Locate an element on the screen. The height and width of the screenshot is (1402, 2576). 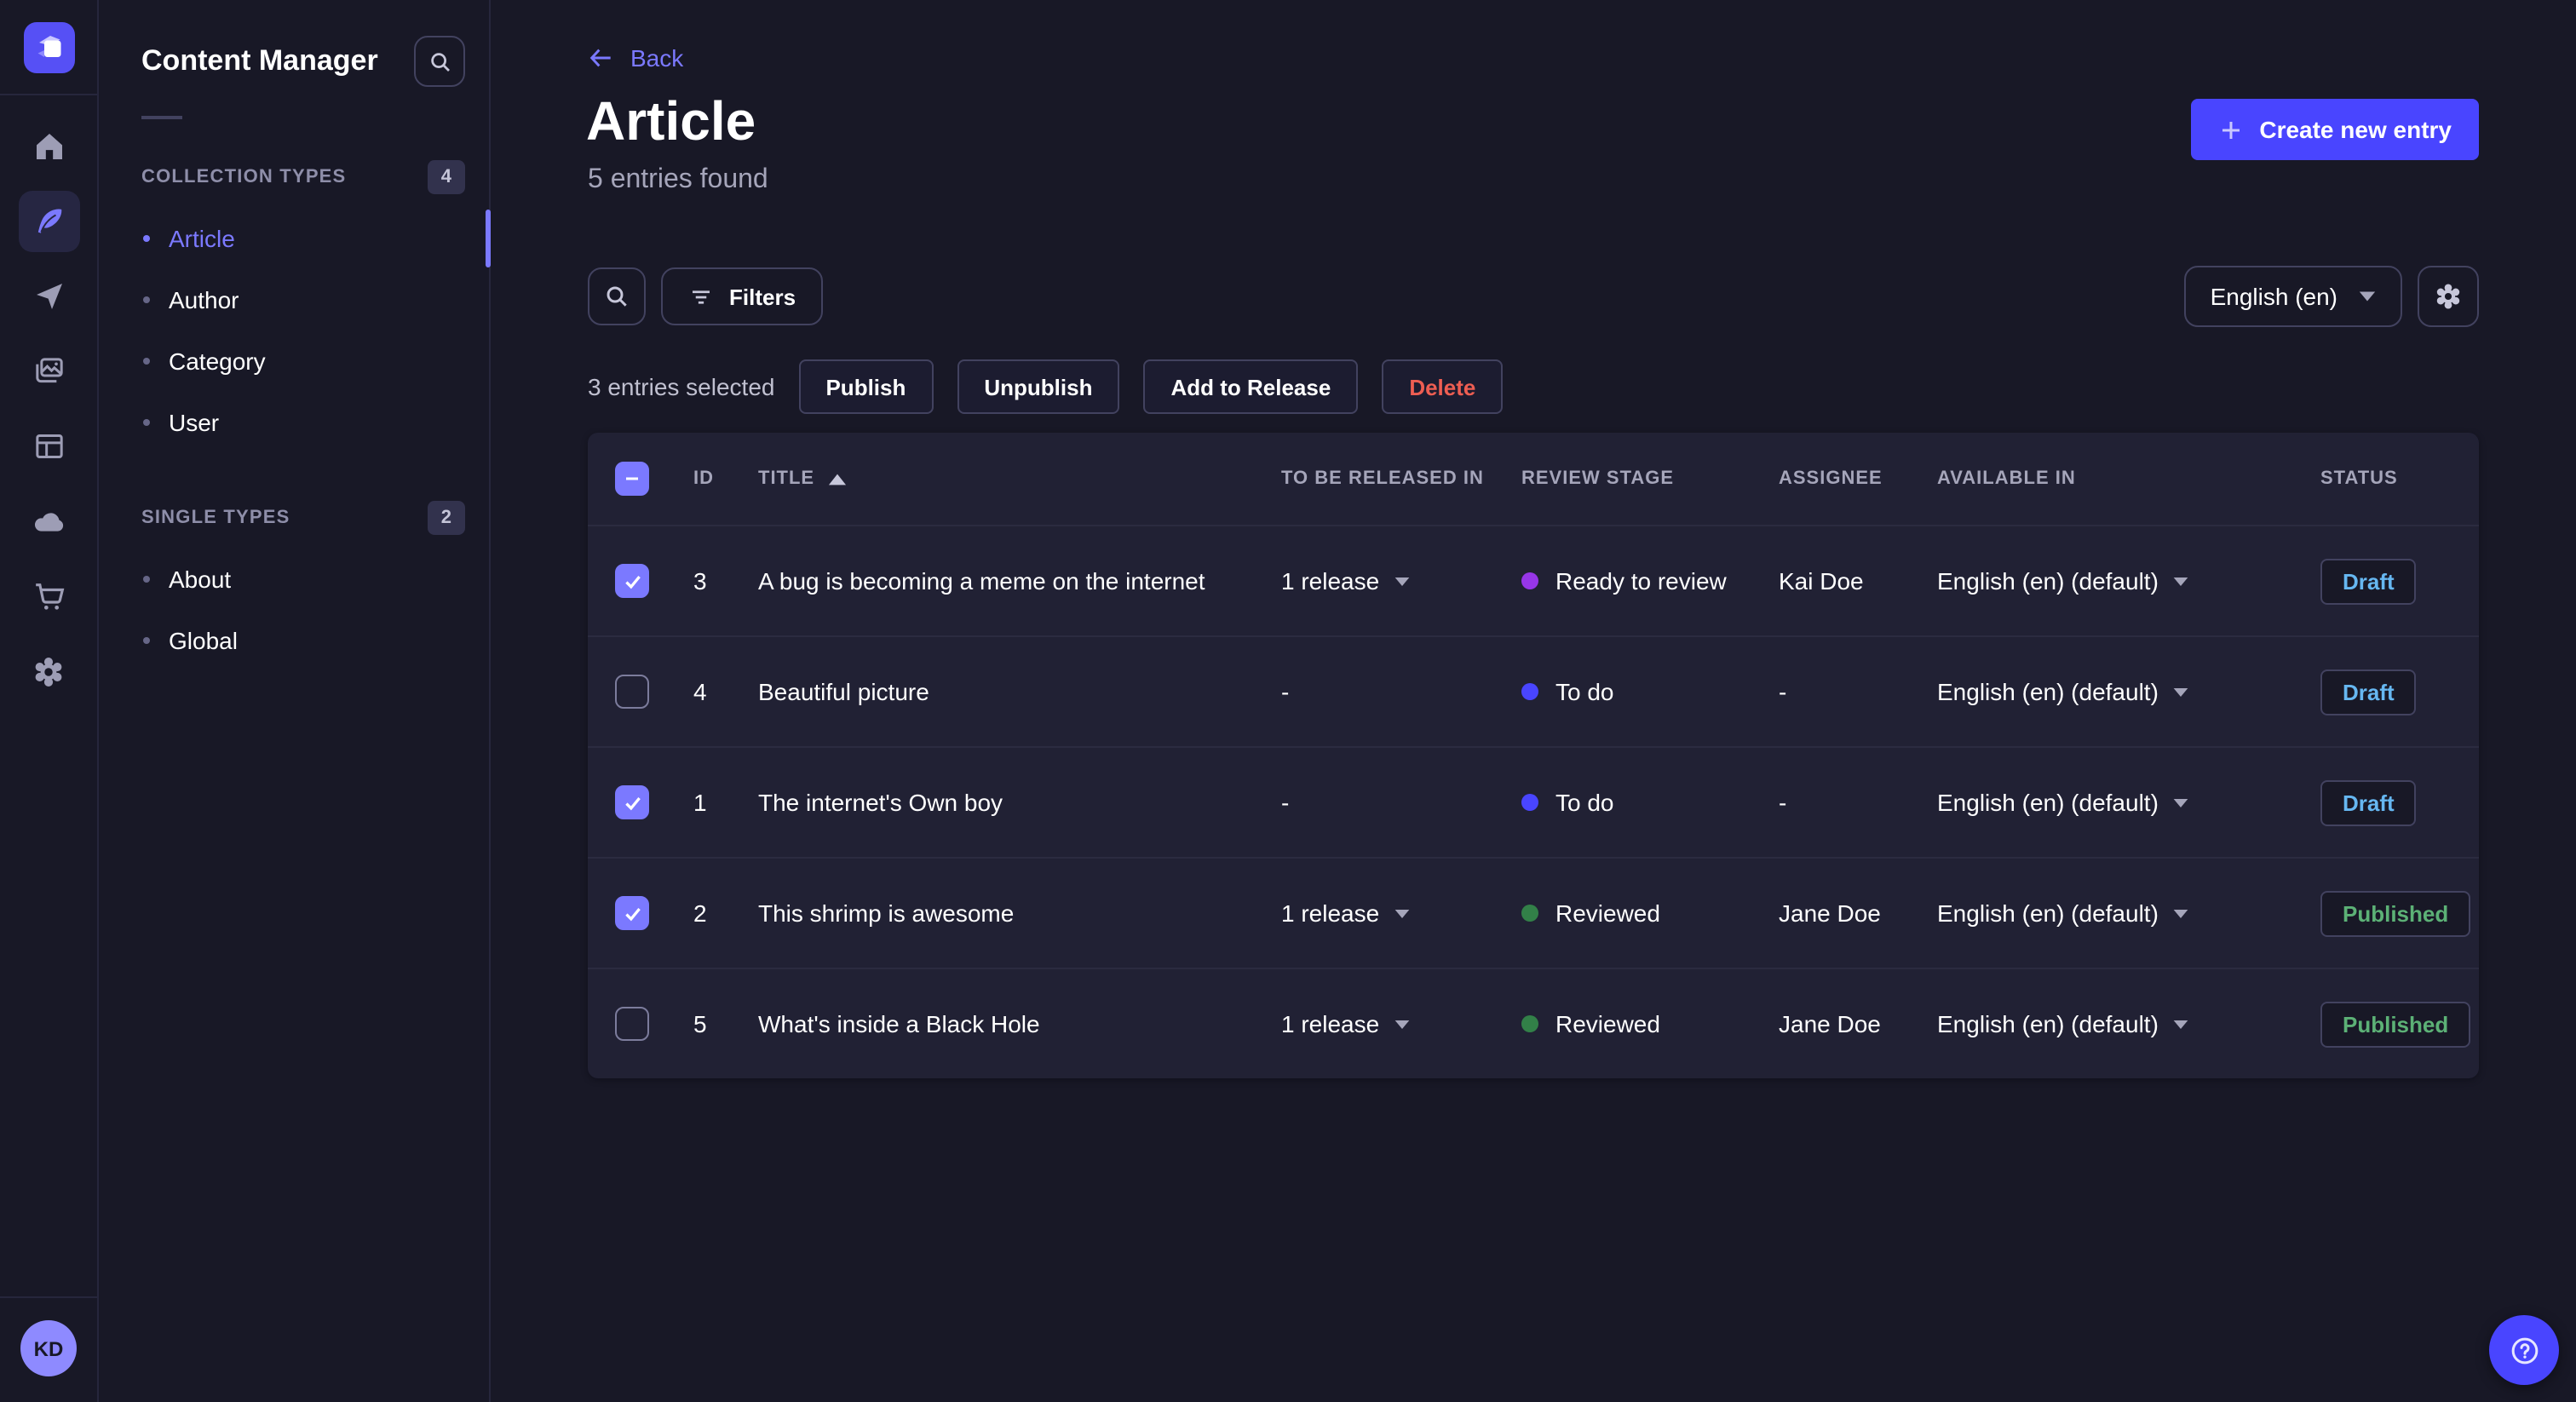
sidebar-item-author: Author is located at coordinates (295, 299).